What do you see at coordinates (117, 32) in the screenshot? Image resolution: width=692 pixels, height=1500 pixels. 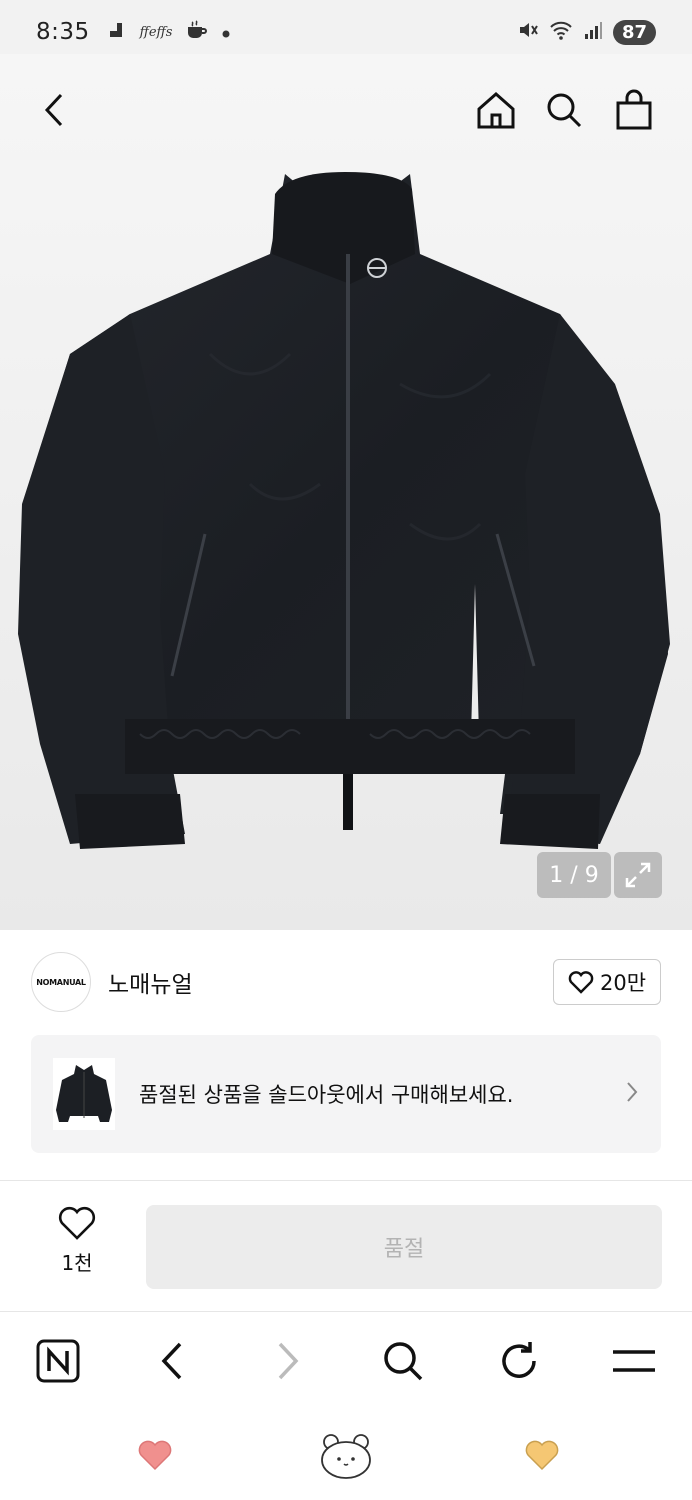 I see `app-icon` at bounding box center [117, 32].